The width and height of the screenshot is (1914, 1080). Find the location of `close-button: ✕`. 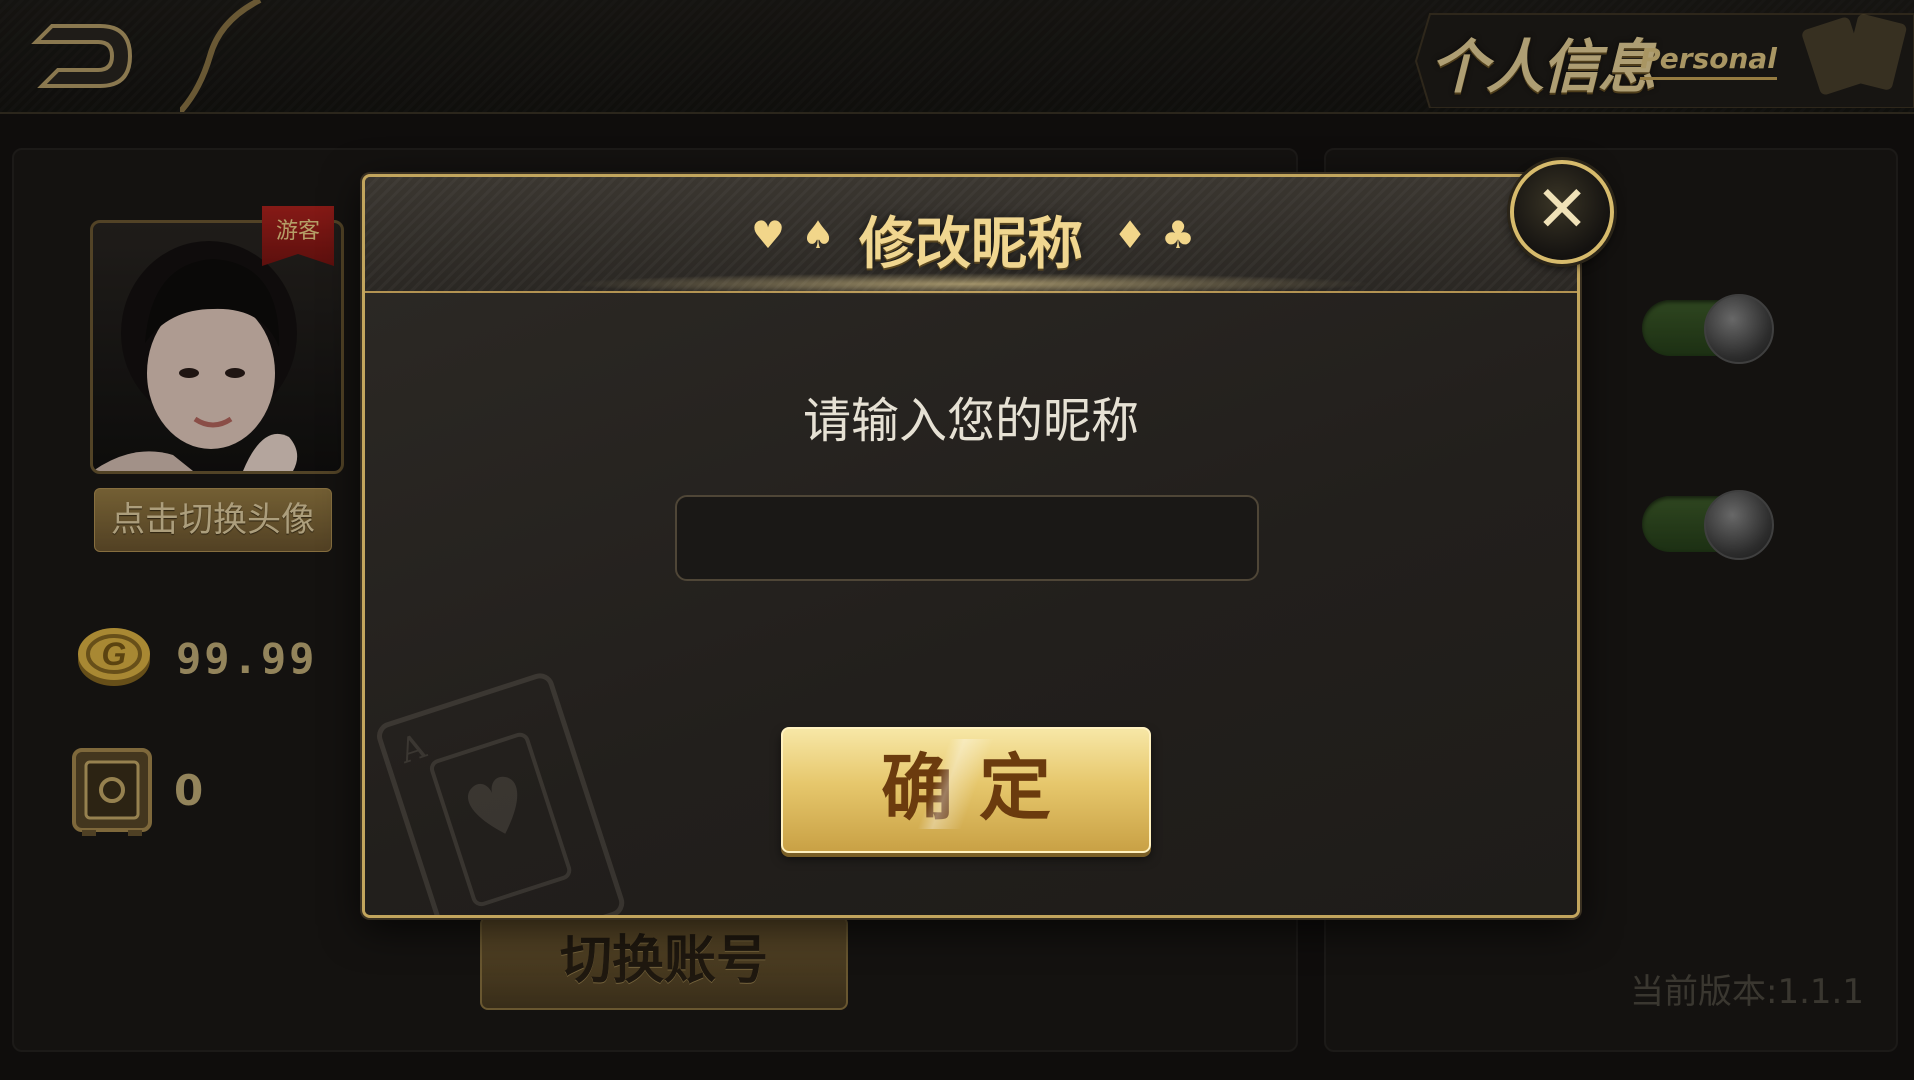

close-button: ✕ is located at coordinates (1562, 212).